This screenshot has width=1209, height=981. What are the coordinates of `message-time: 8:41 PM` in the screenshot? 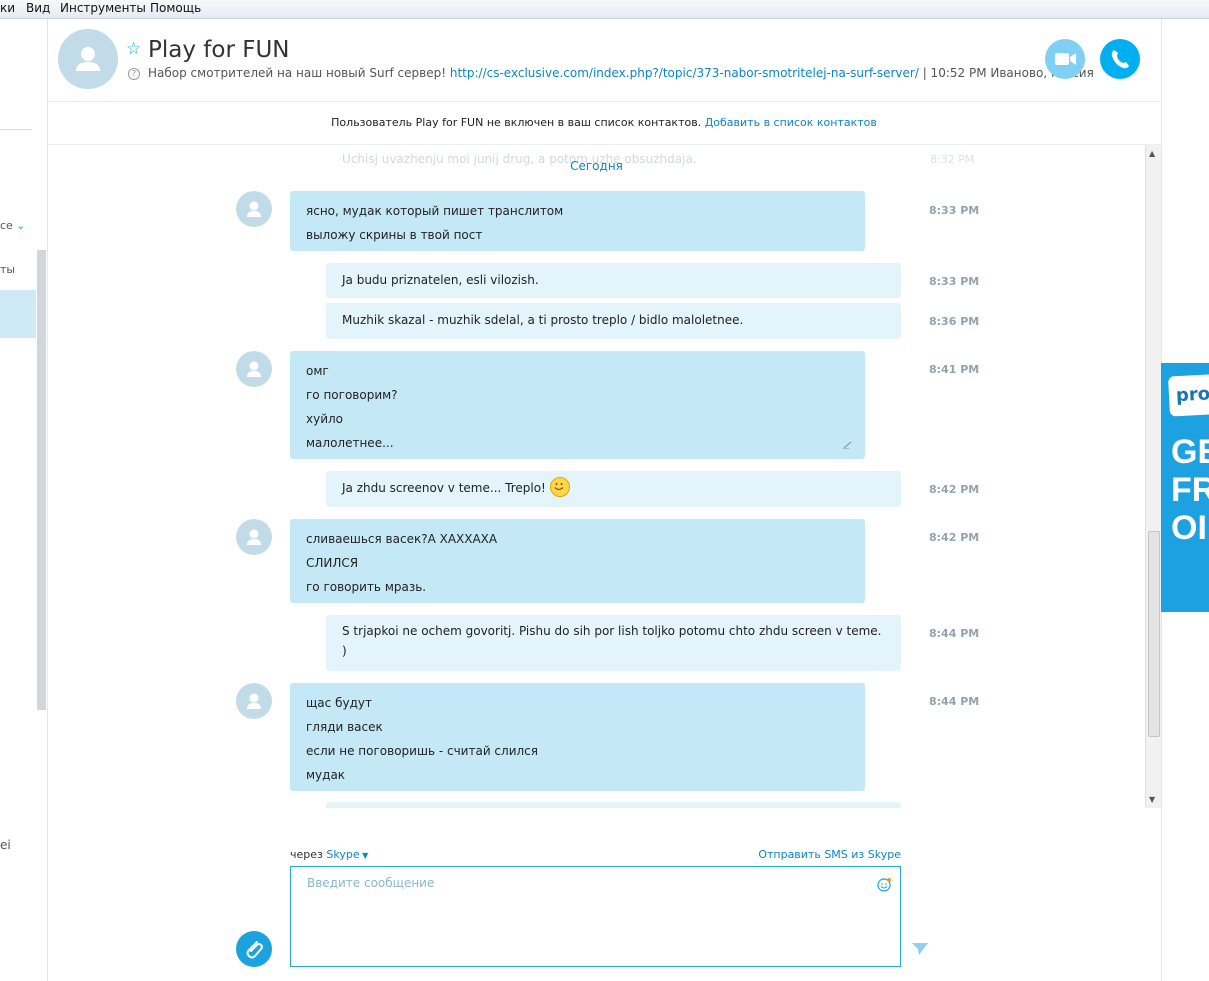 It's located at (954, 369).